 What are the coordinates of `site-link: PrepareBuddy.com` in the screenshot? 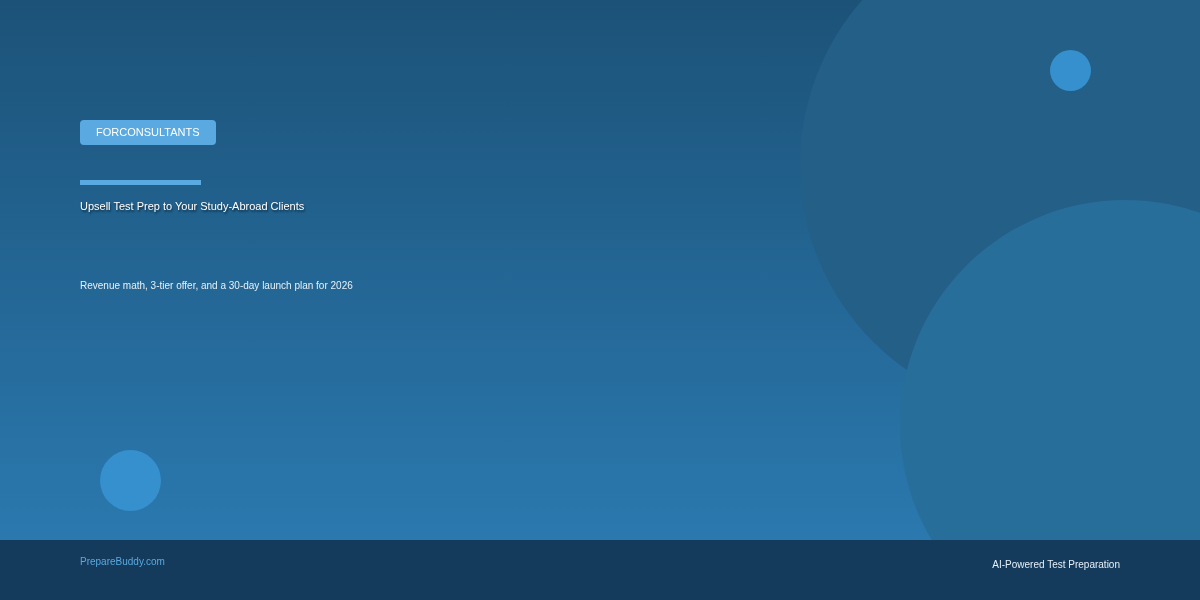 It's located at (122, 562).